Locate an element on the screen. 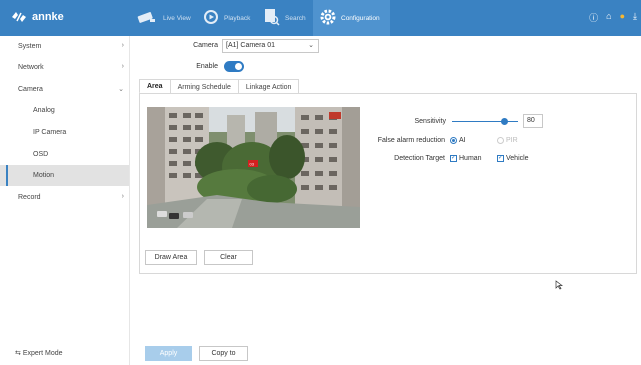  enable-toggle is located at coordinates (234, 66).